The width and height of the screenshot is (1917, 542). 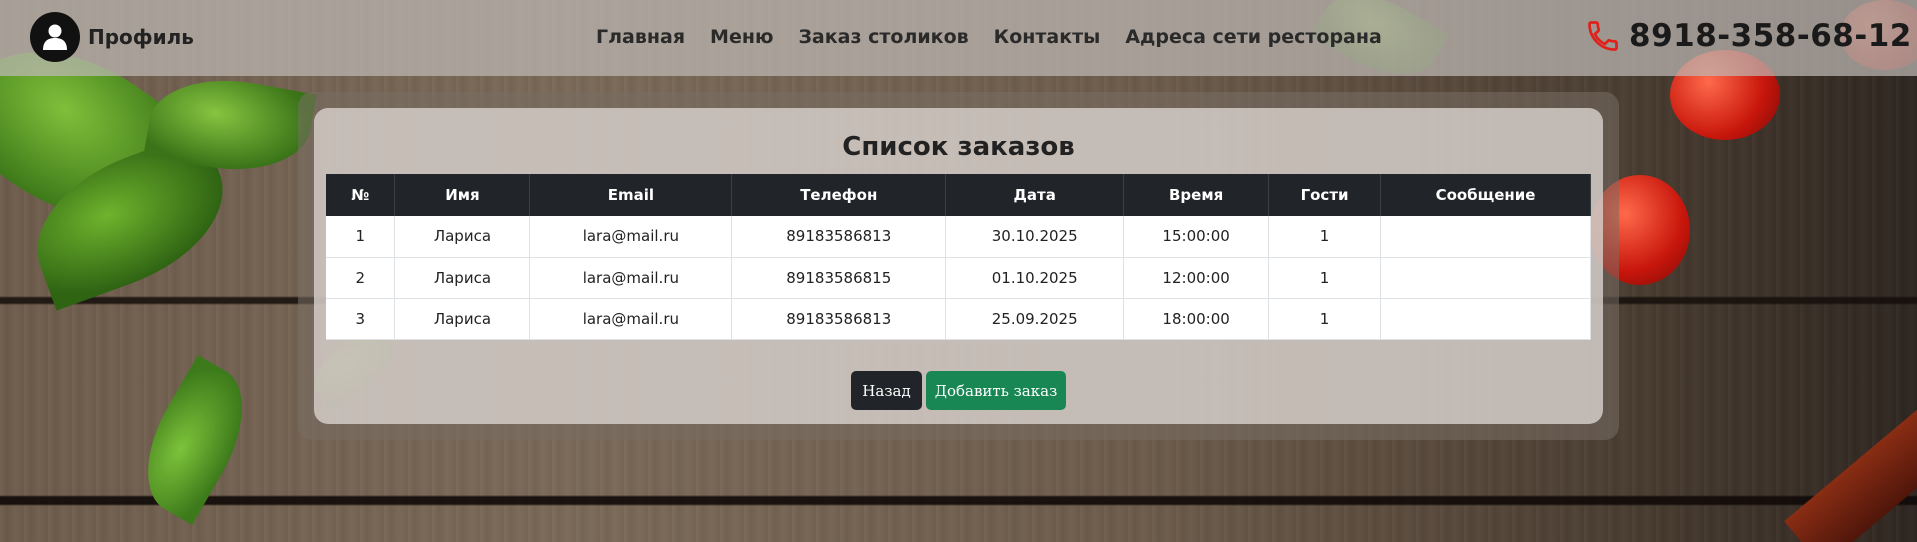 I want to click on user-avatar-icon, so click(x=55, y=37).